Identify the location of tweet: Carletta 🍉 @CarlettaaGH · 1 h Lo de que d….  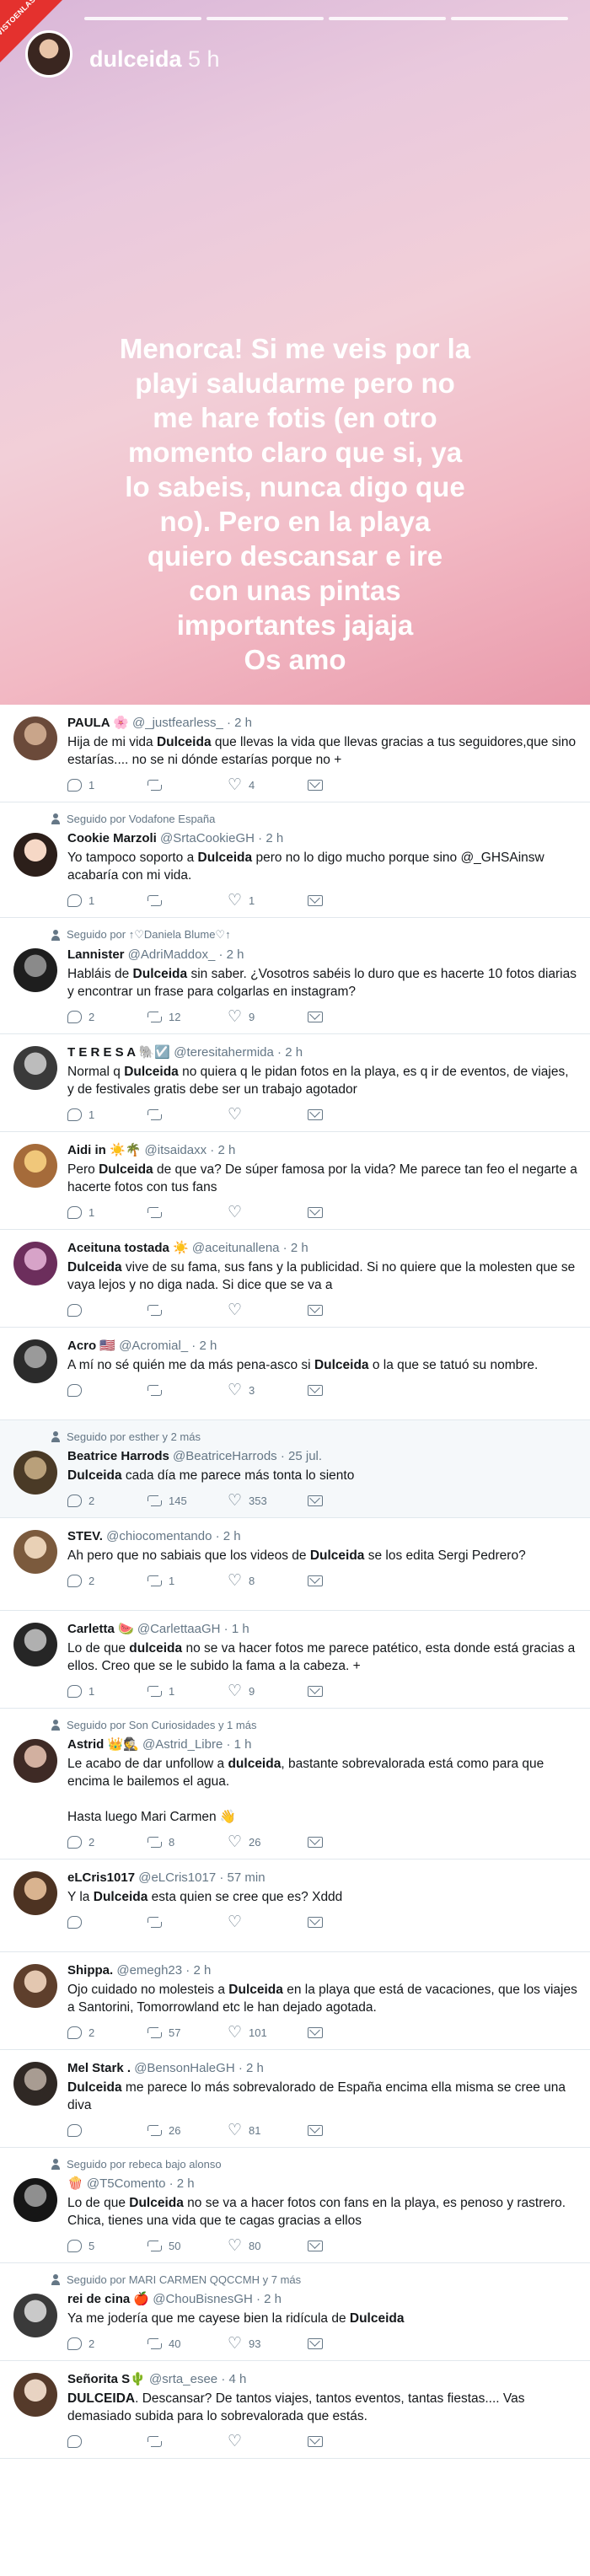
(295, 1660).